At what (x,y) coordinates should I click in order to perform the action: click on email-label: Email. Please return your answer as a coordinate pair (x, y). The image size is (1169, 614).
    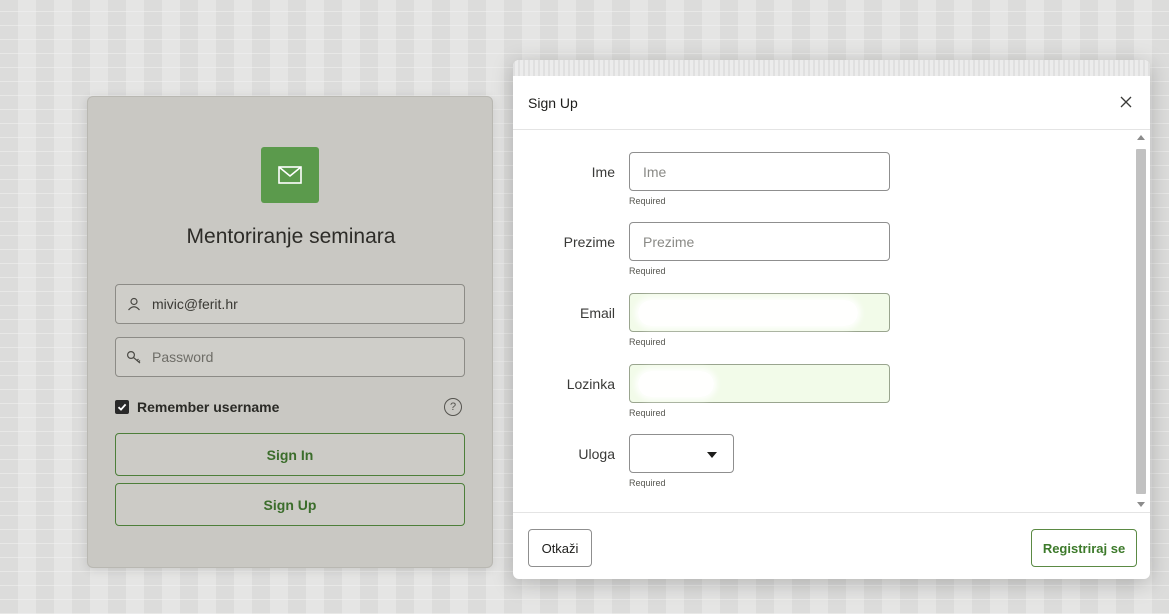
    Looking at the image, I should click on (597, 313).